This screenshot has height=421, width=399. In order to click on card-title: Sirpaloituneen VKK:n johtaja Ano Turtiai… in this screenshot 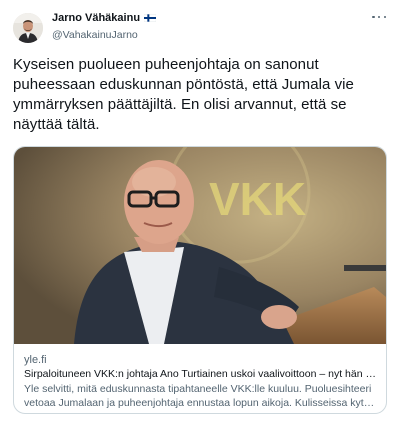, I will do `click(201, 374)`.